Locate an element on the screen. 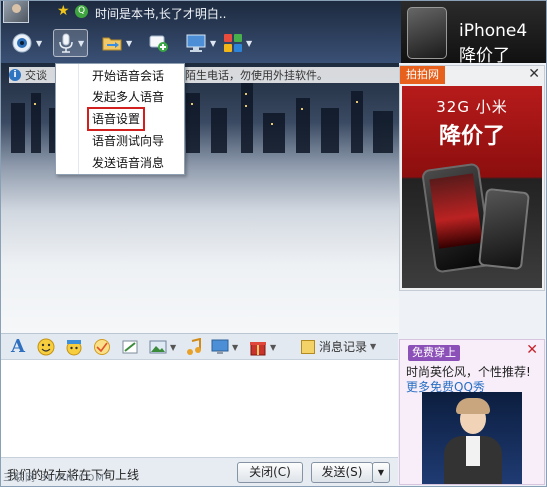 Image resolution: width=547 pixels, height=487 pixels. history-label: 消息记录 is located at coordinates (343, 347).